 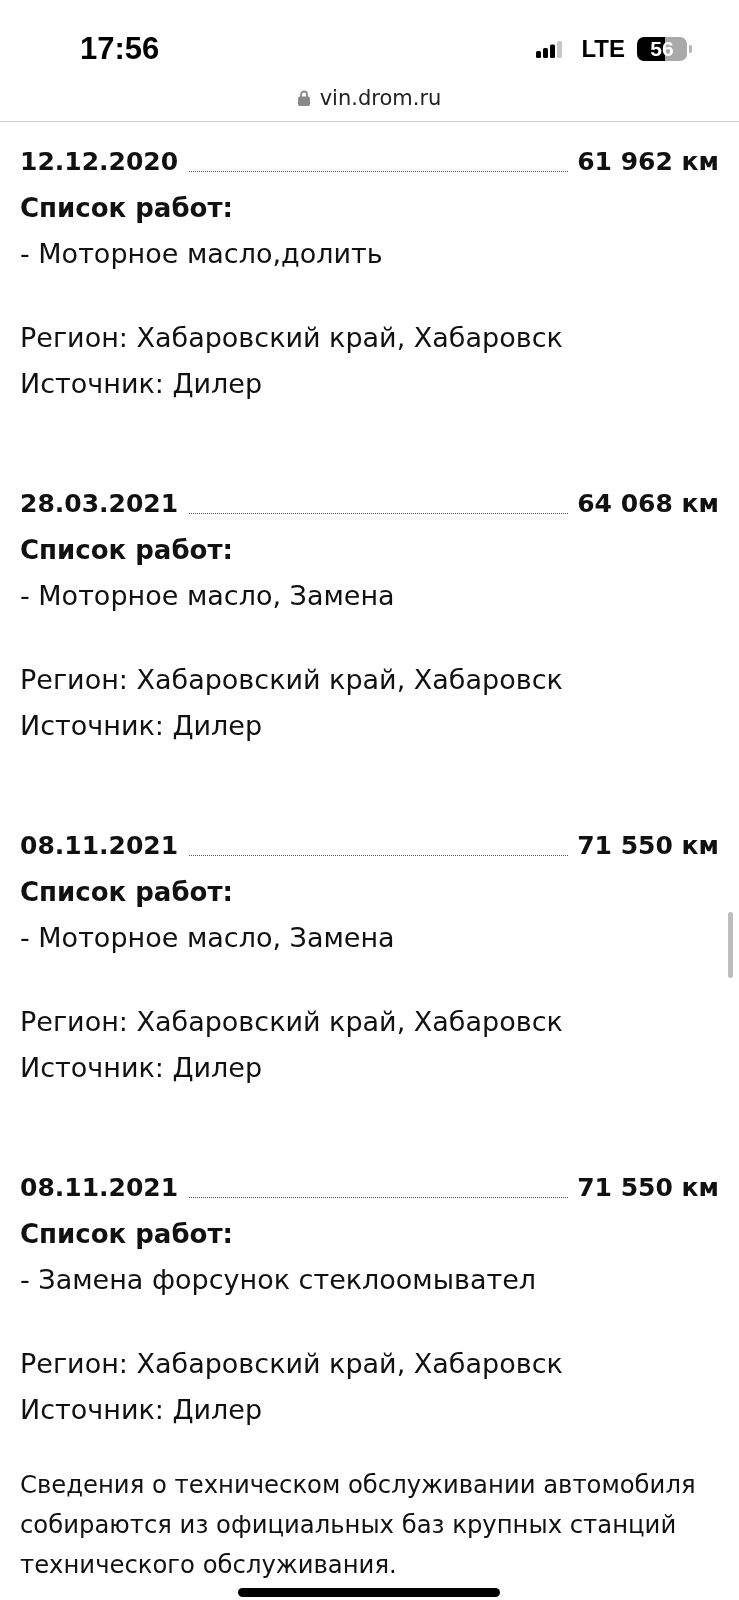 What do you see at coordinates (358, 1525) in the screenshot?
I see `disclaimer-text: Сведения о техническом обслуживании автомобиля собираются из официальных баз крупных станций технического обслуживания.` at bounding box center [358, 1525].